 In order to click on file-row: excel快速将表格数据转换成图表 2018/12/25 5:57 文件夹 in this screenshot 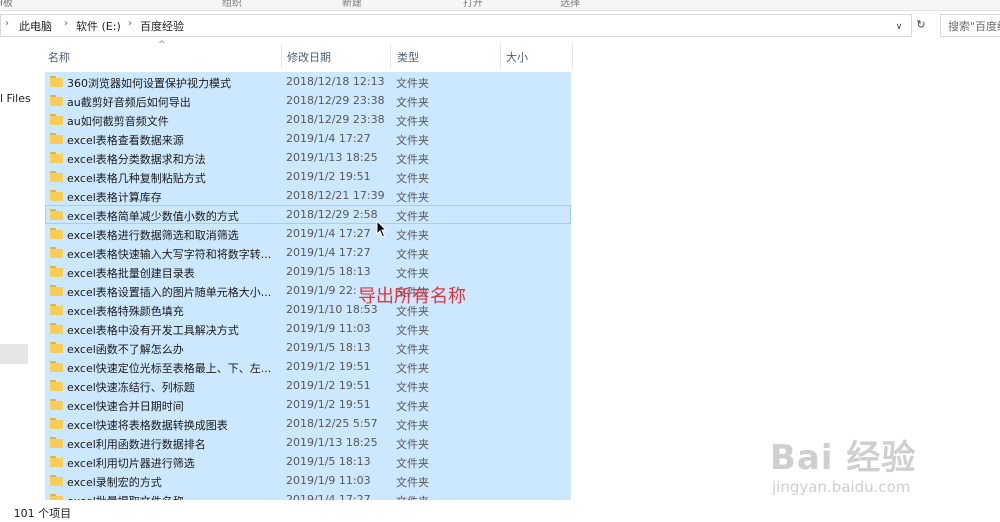, I will do `click(308, 423)`.